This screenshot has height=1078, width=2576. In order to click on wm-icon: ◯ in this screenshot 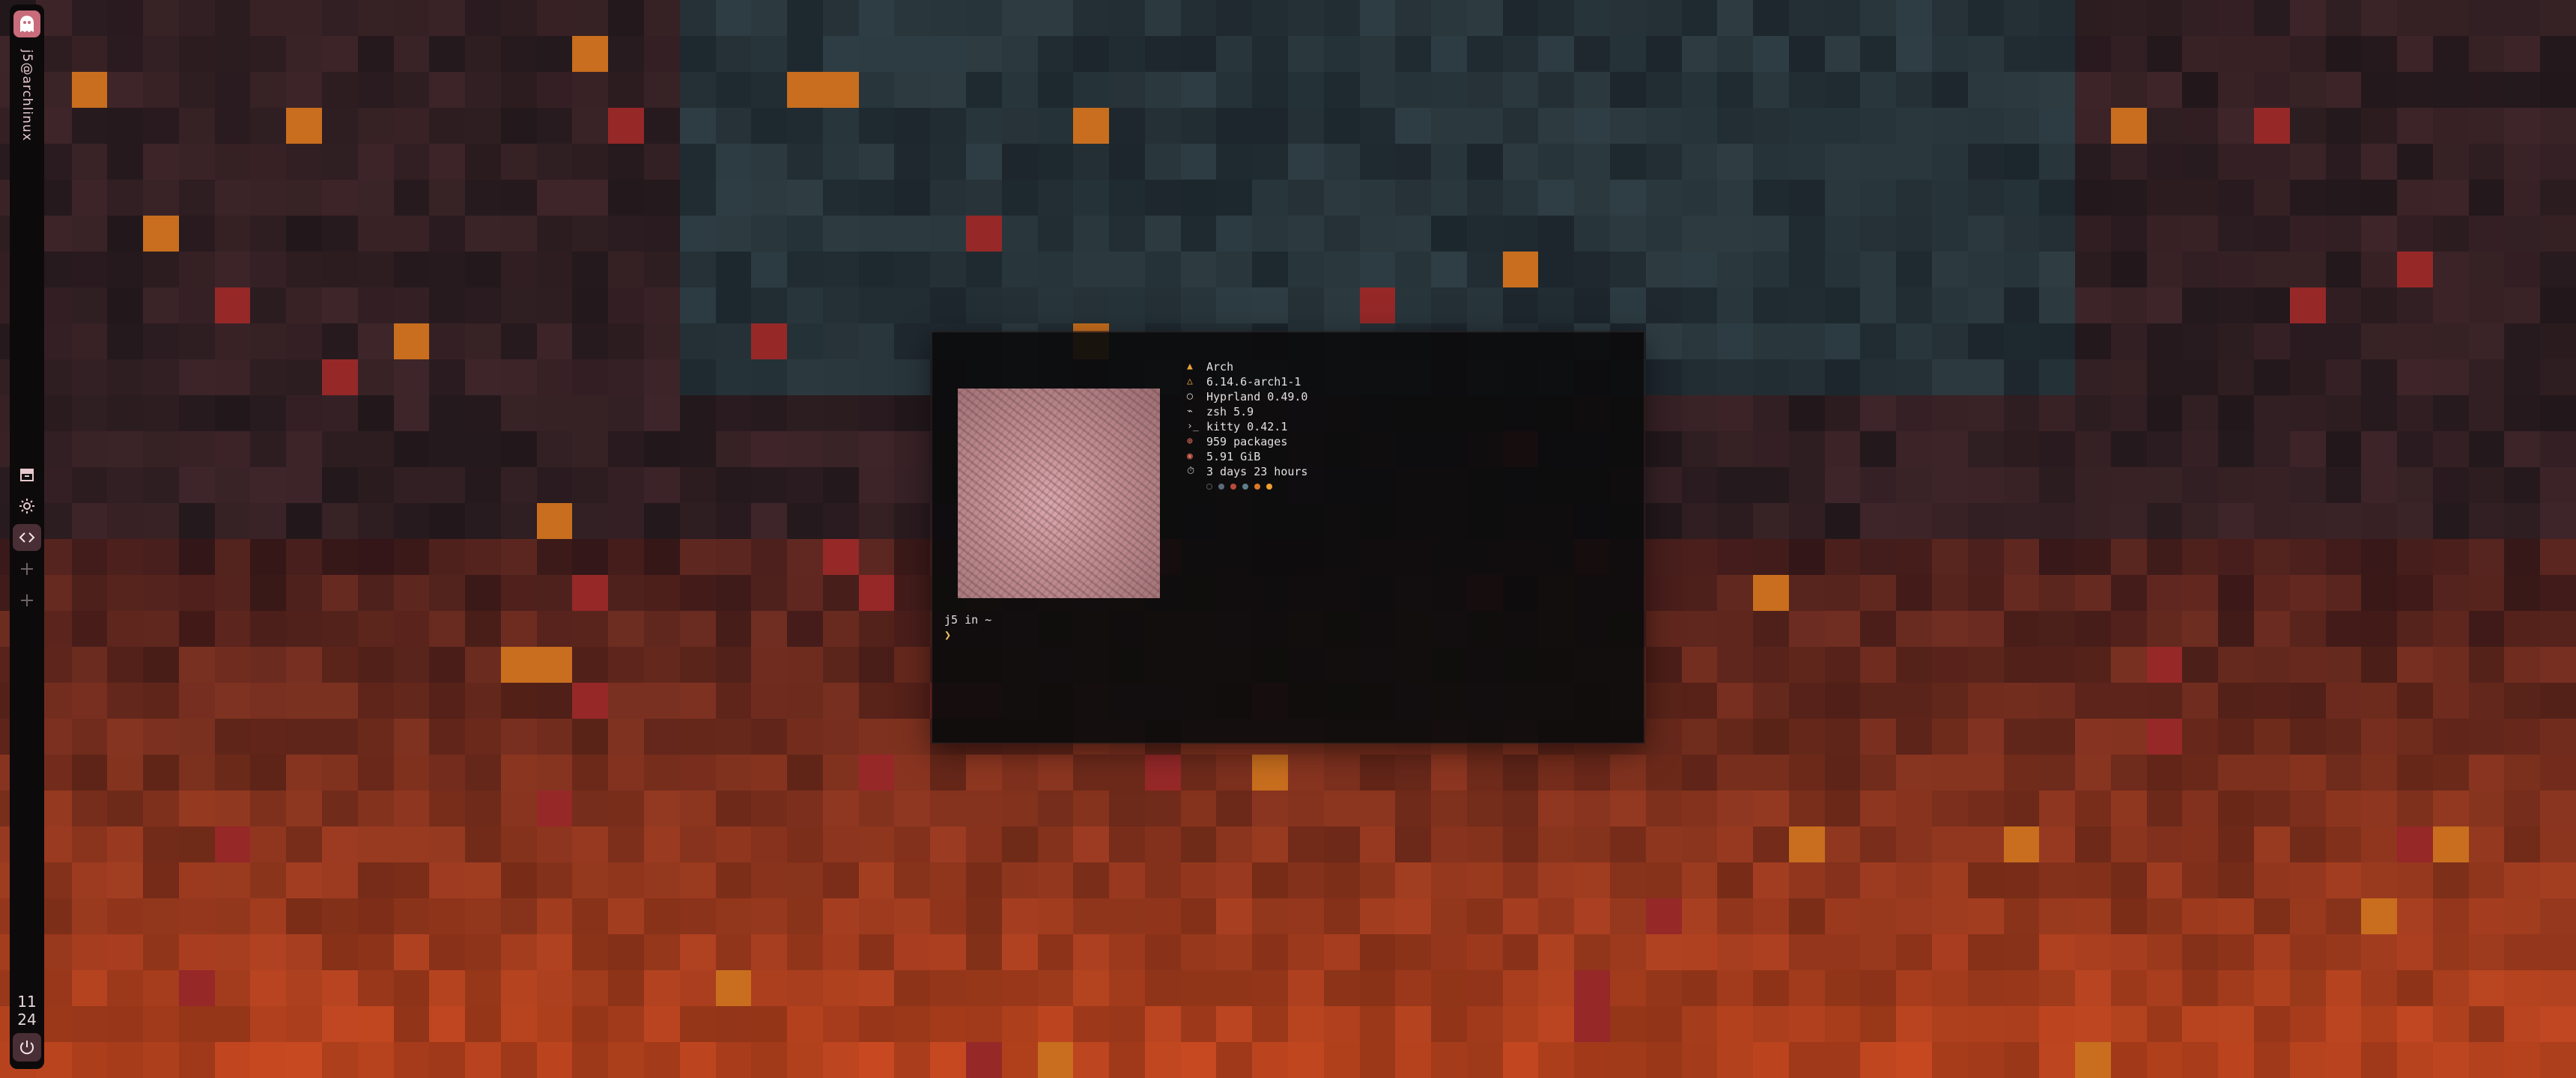, I will do `click(1190, 396)`.